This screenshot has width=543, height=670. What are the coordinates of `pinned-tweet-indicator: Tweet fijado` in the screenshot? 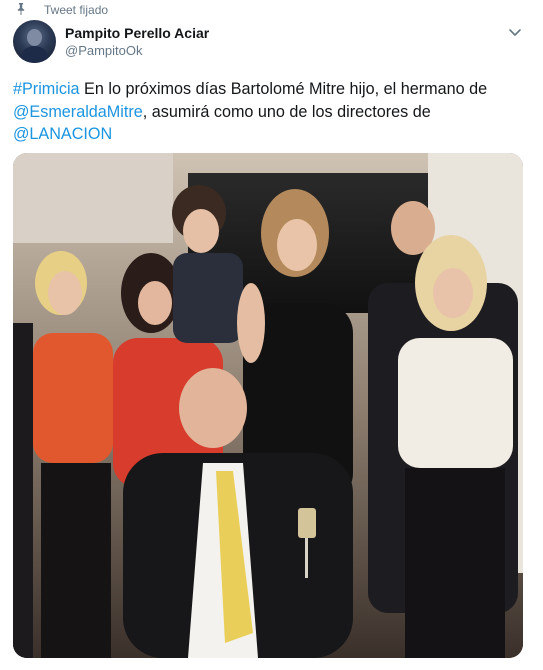 It's located at (63, 10).